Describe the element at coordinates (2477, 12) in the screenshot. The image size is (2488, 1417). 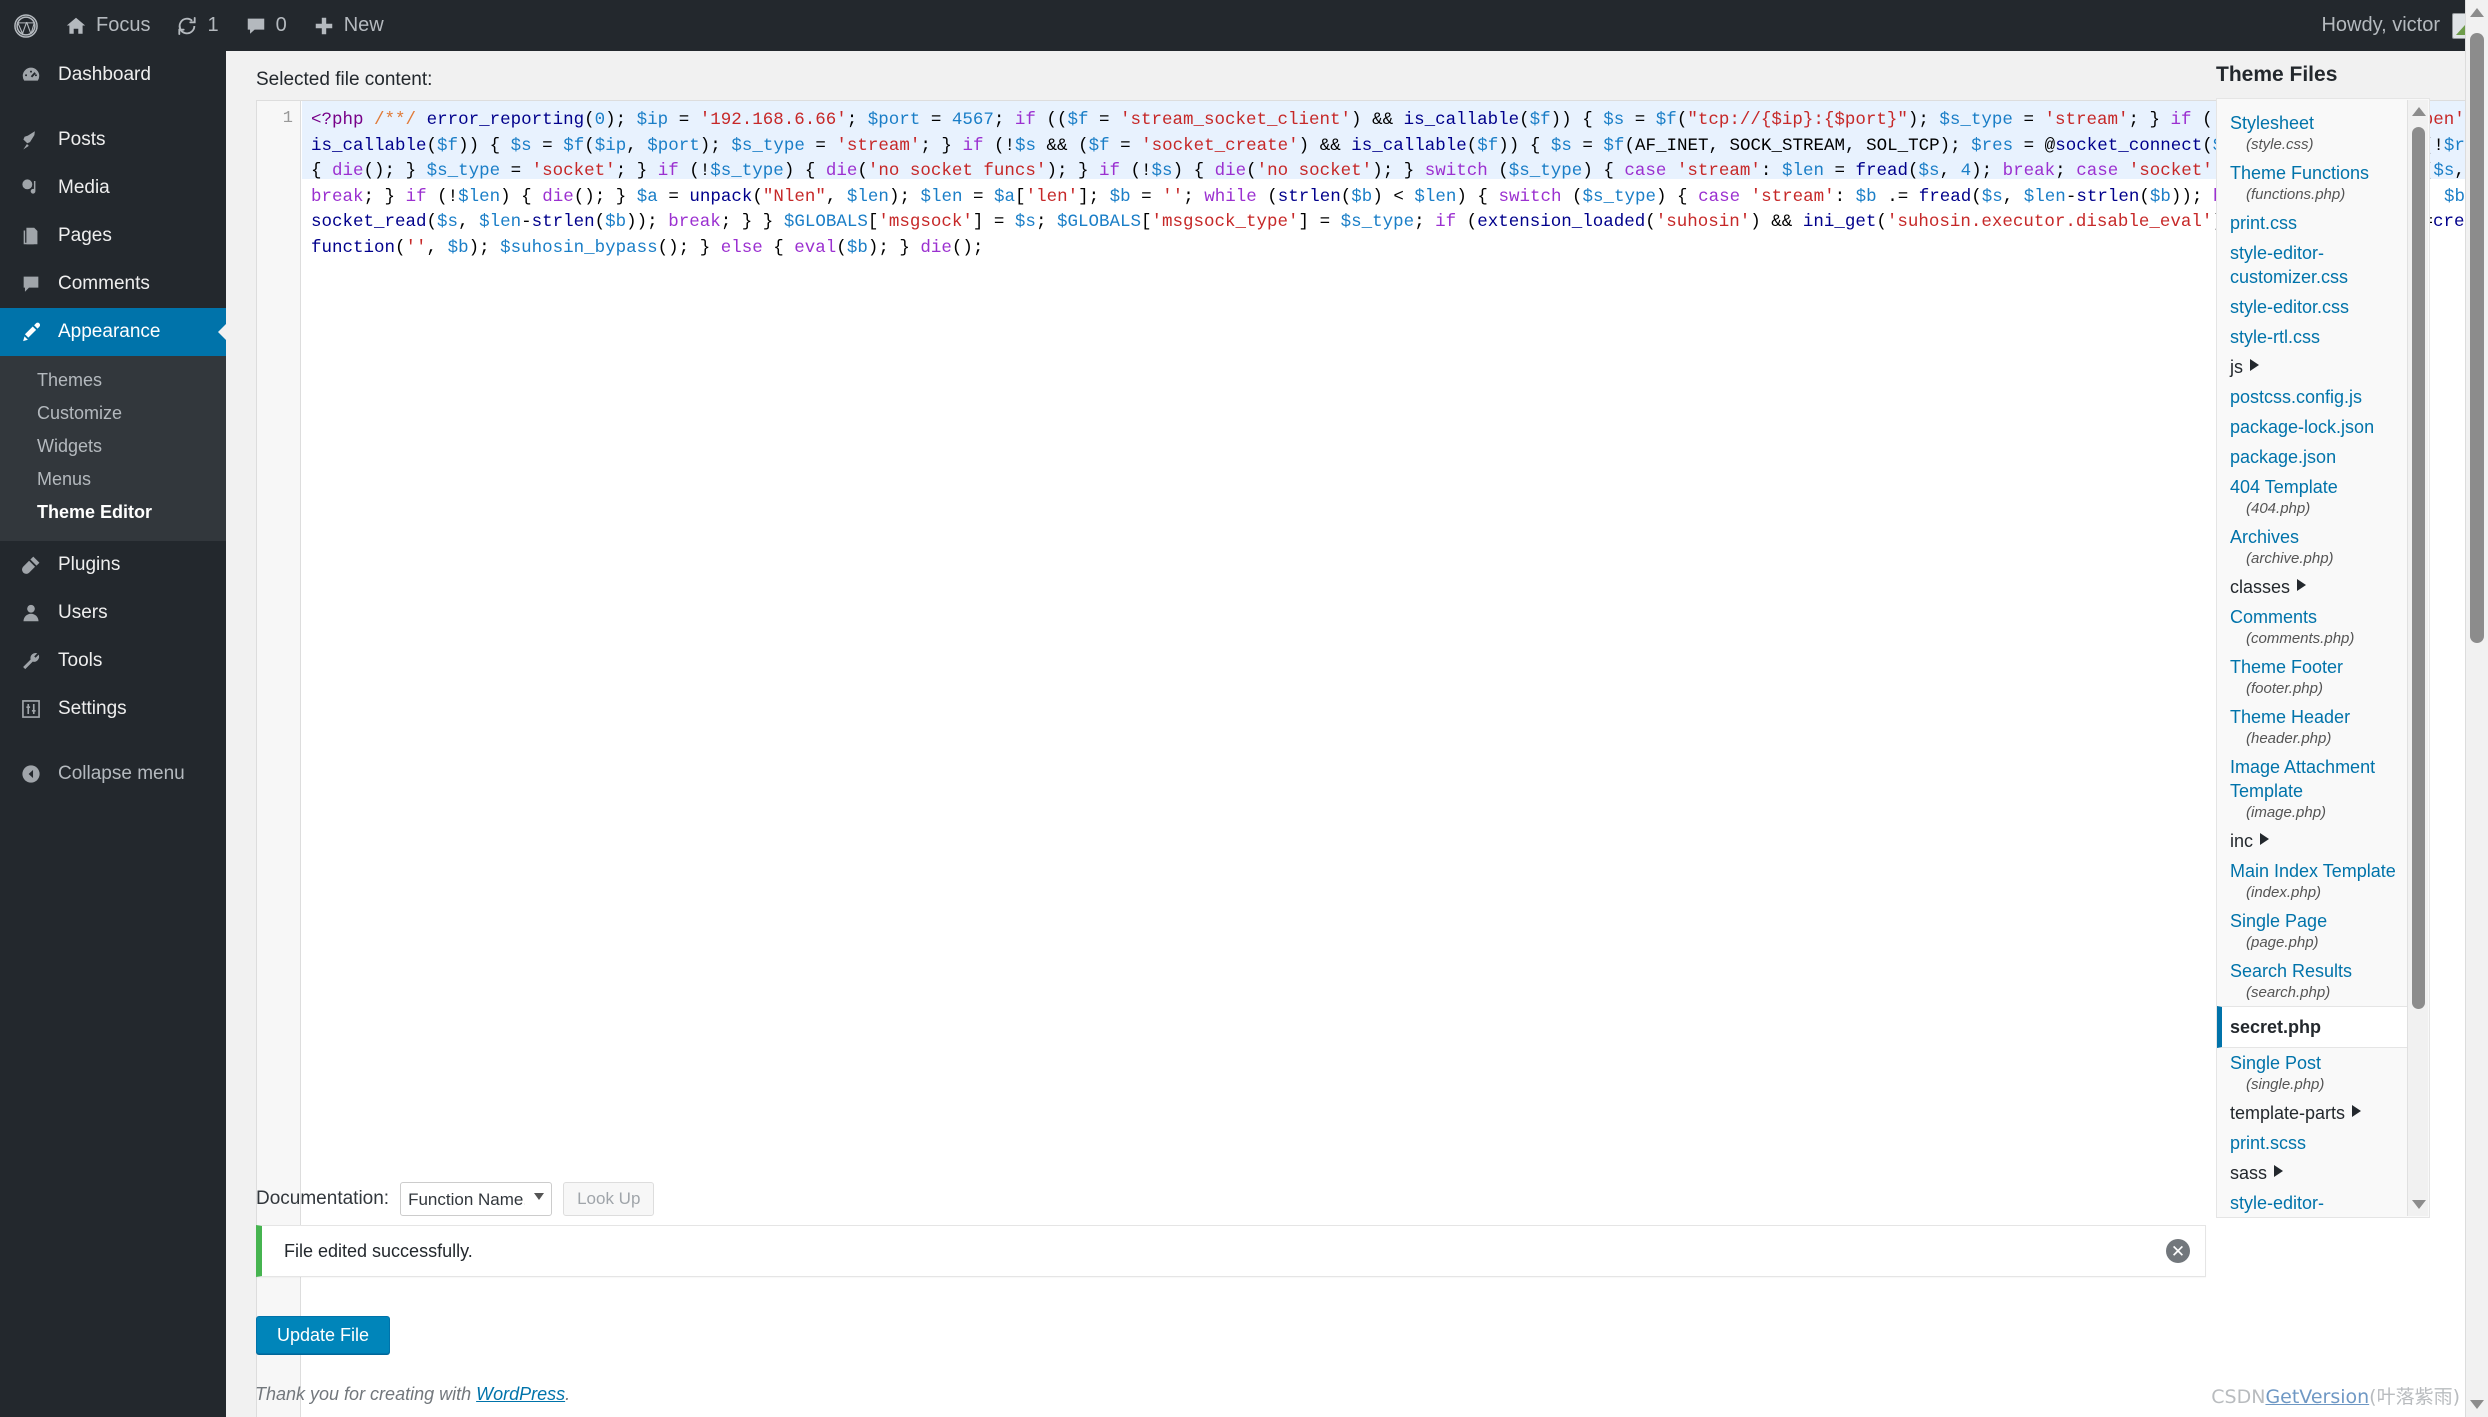
I see `page-scroll-up-arrow-icon` at that location.